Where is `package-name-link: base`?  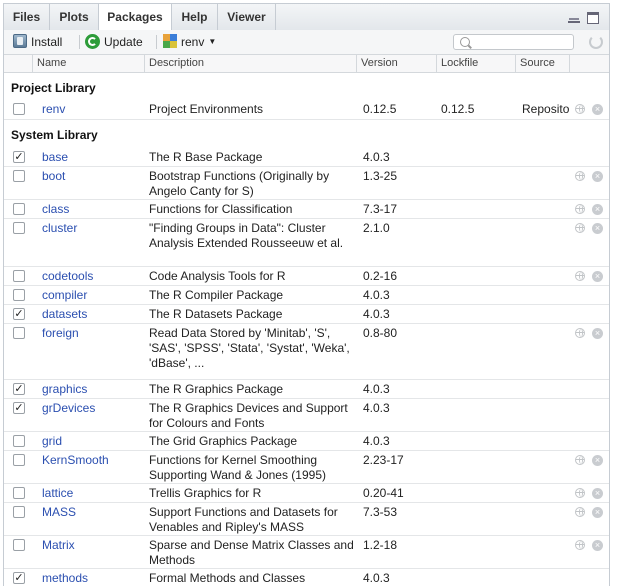 package-name-link: base is located at coordinates (55, 157).